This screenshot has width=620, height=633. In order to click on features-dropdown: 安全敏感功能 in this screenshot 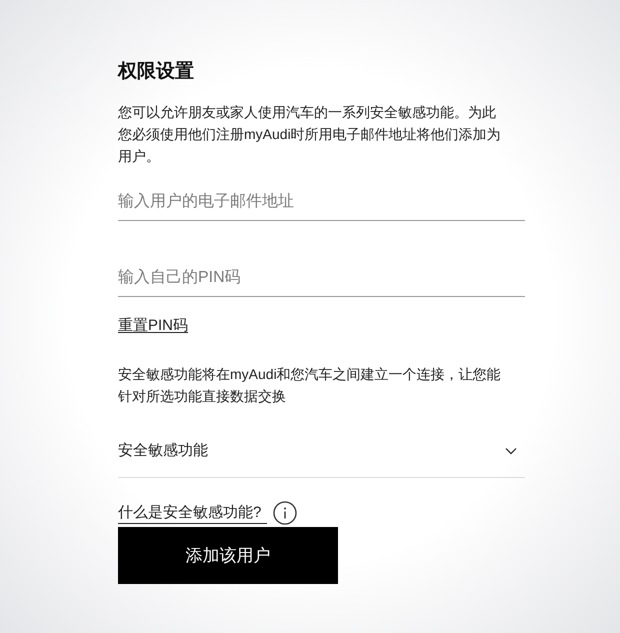, I will do `click(321, 451)`.